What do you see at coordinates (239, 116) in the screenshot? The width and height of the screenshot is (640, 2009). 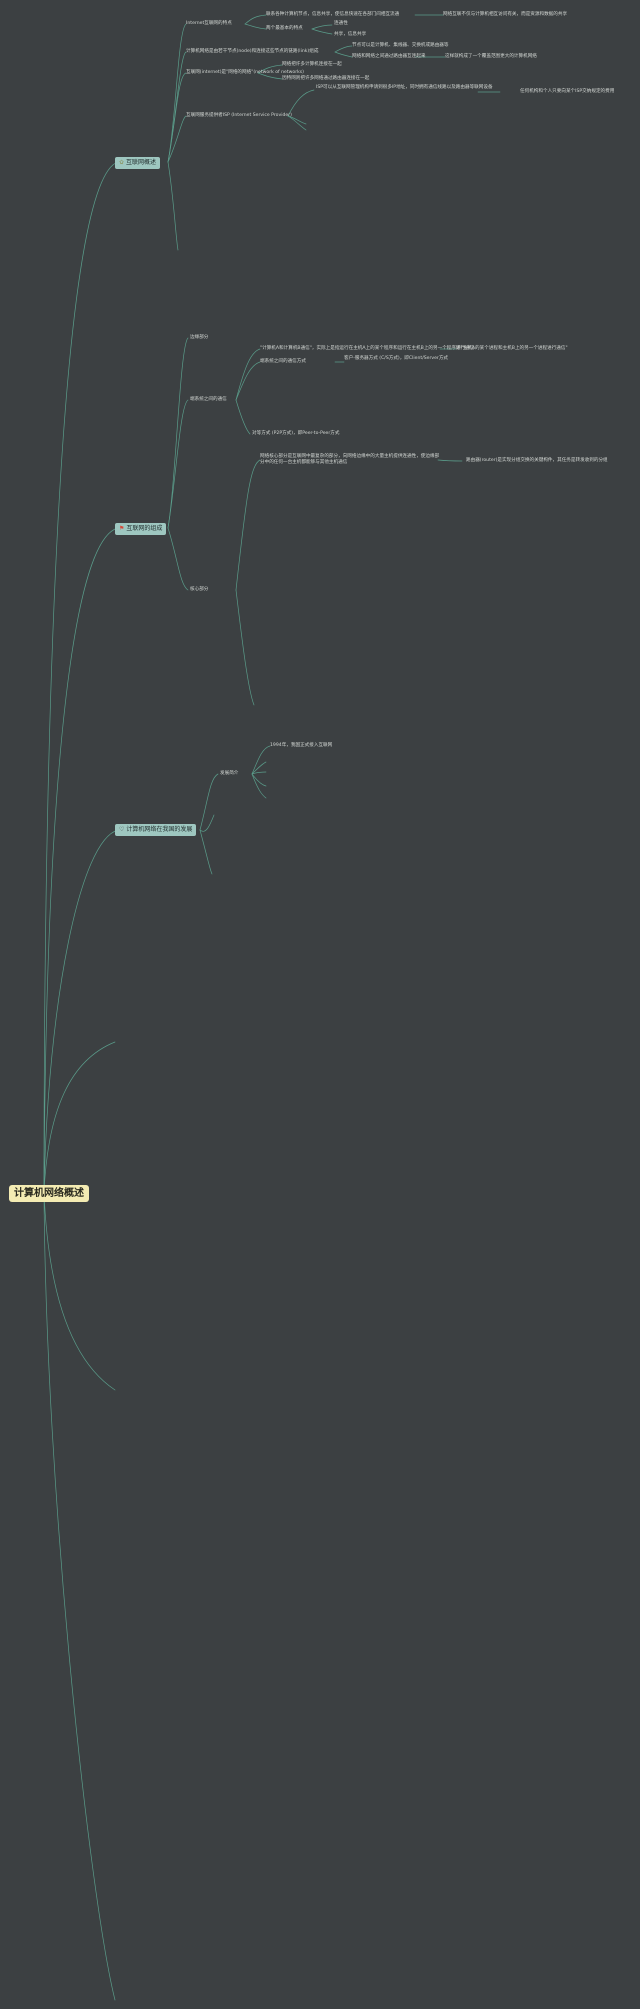 I see `node-isp: 互联网服务提供者ISP (Internet Service Provider)` at bounding box center [239, 116].